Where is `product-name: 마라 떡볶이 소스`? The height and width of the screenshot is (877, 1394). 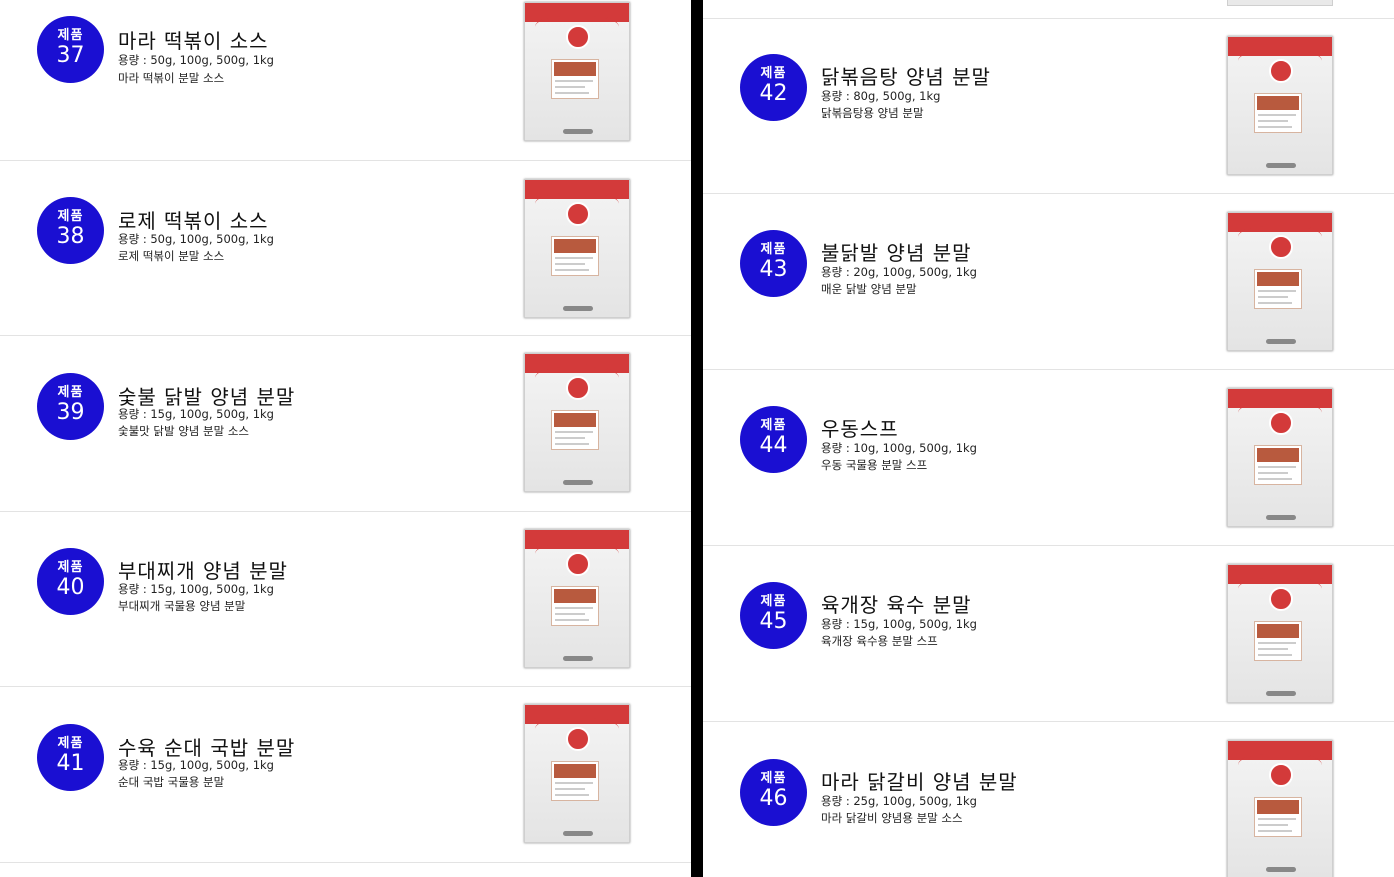 product-name: 마라 떡볶이 소스 is located at coordinates (193, 41).